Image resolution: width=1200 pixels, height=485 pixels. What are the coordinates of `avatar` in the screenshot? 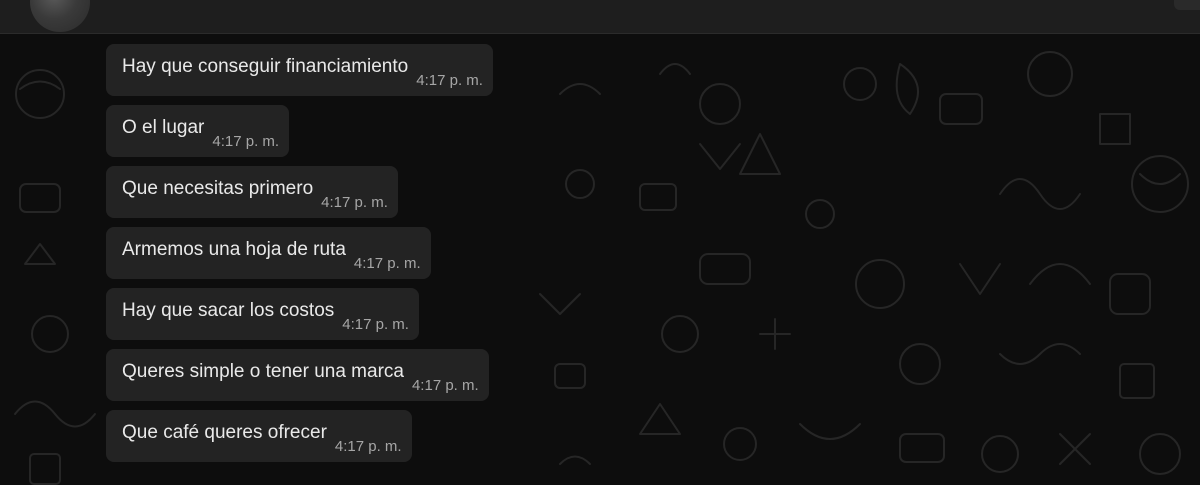 It's located at (60, 16).